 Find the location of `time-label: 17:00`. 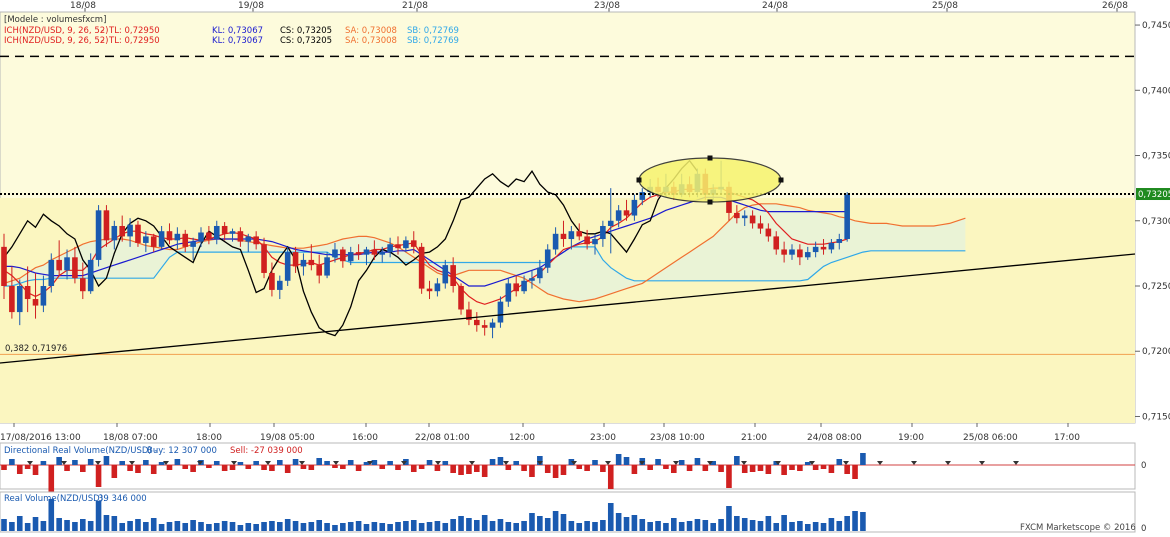

time-label: 17:00 is located at coordinates (1067, 438).